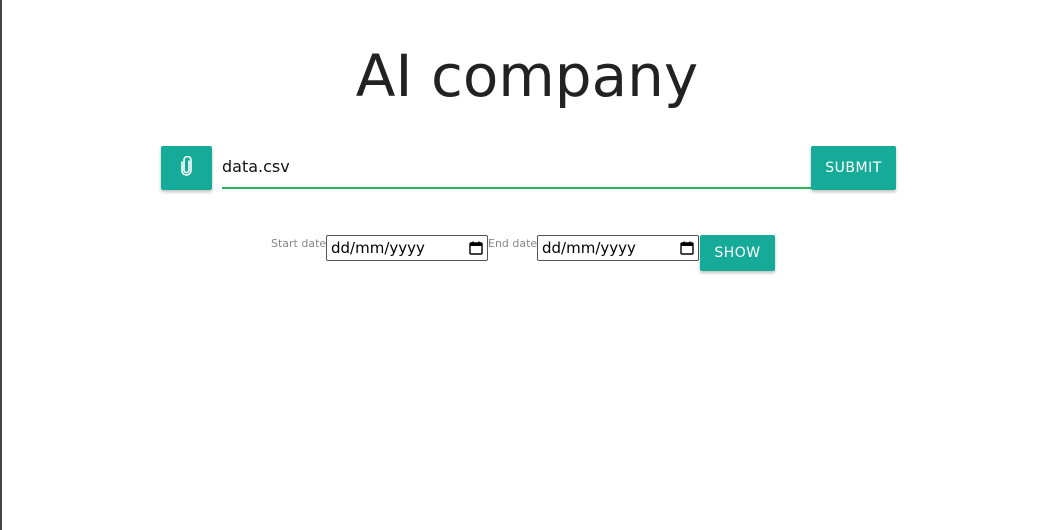 The height and width of the screenshot is (530, 1052). What do you see at coordinates (516, 167) in the screenshot?
I see `file-path-input` at bounding box center [516, 167].